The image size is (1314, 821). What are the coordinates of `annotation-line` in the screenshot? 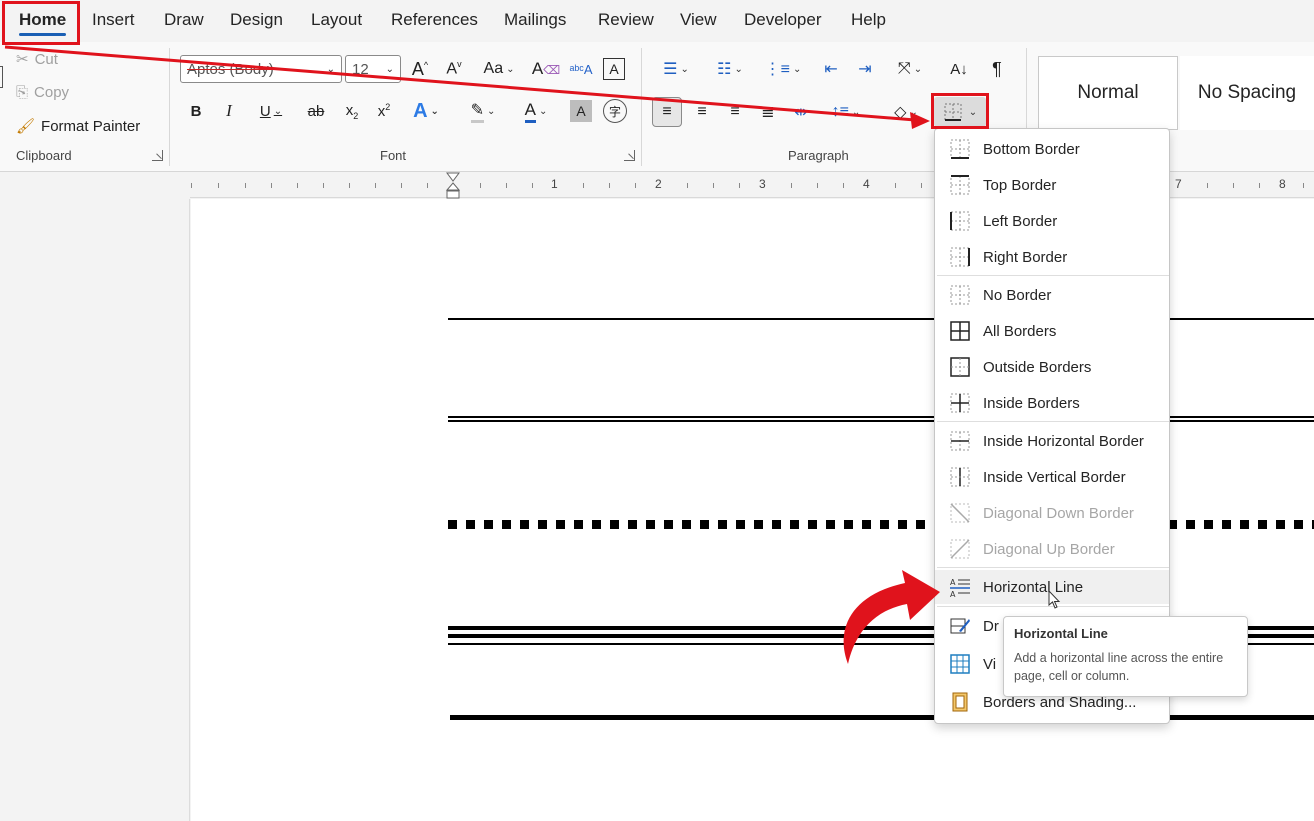 It's located at (460, 83).